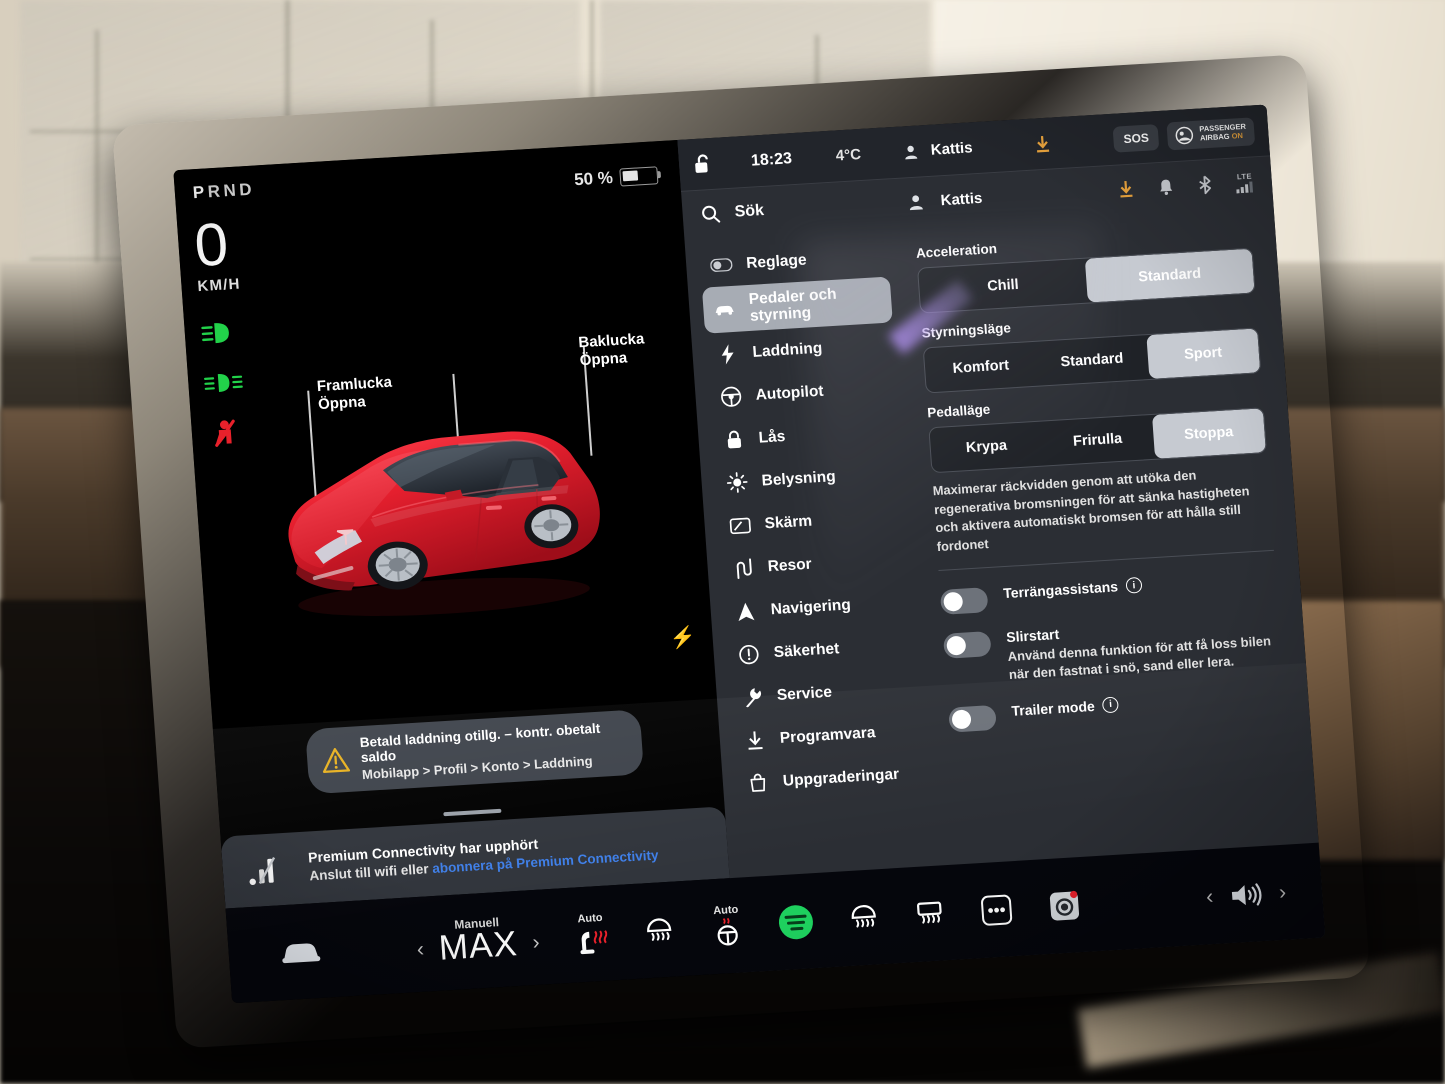 This screenshot has width=1445, height=1084. Describe the element at coordinates (1204, 184) in the screenshot. I see `bluetooth-icon` at that location.